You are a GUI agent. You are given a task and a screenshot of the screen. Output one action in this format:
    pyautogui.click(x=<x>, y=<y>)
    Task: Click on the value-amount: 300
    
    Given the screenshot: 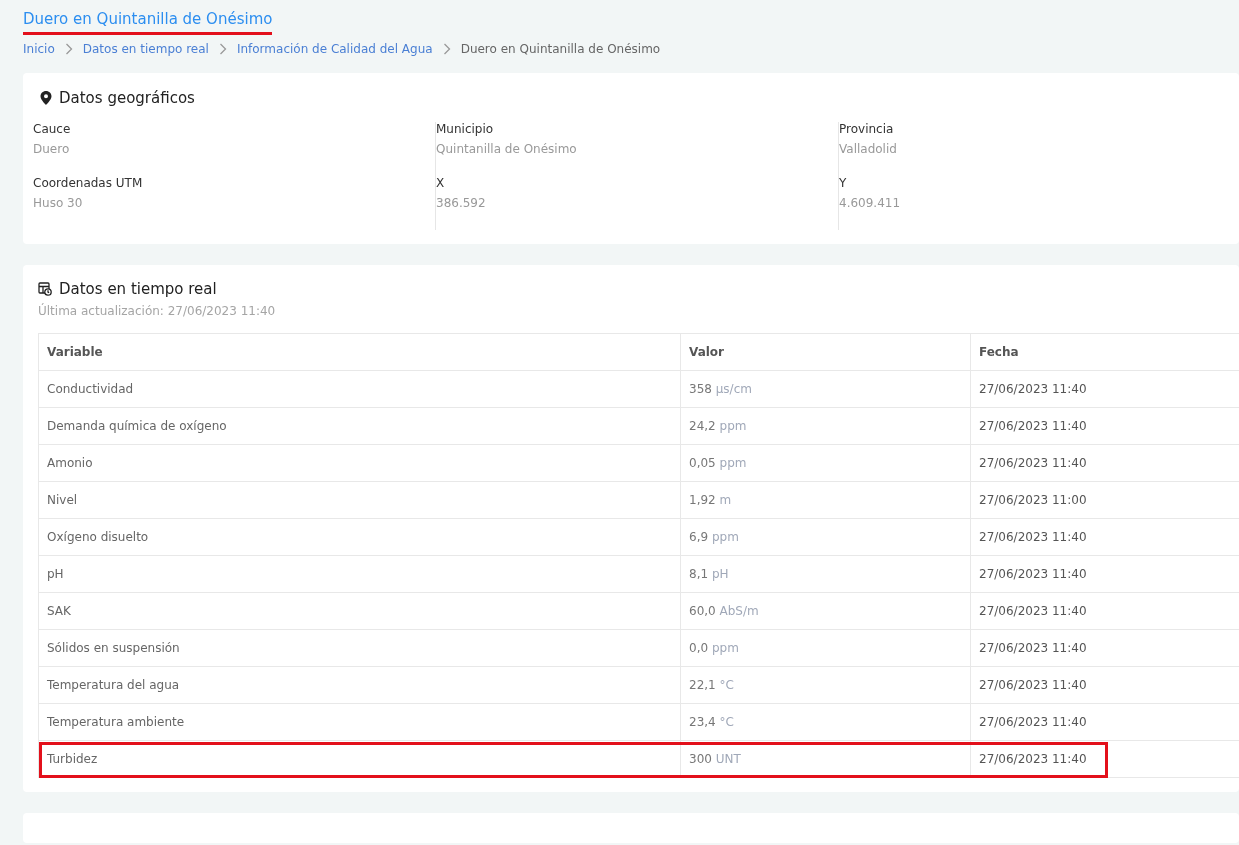 What is the action you would take?
    pyautogui.click(x=700, y=759)
    